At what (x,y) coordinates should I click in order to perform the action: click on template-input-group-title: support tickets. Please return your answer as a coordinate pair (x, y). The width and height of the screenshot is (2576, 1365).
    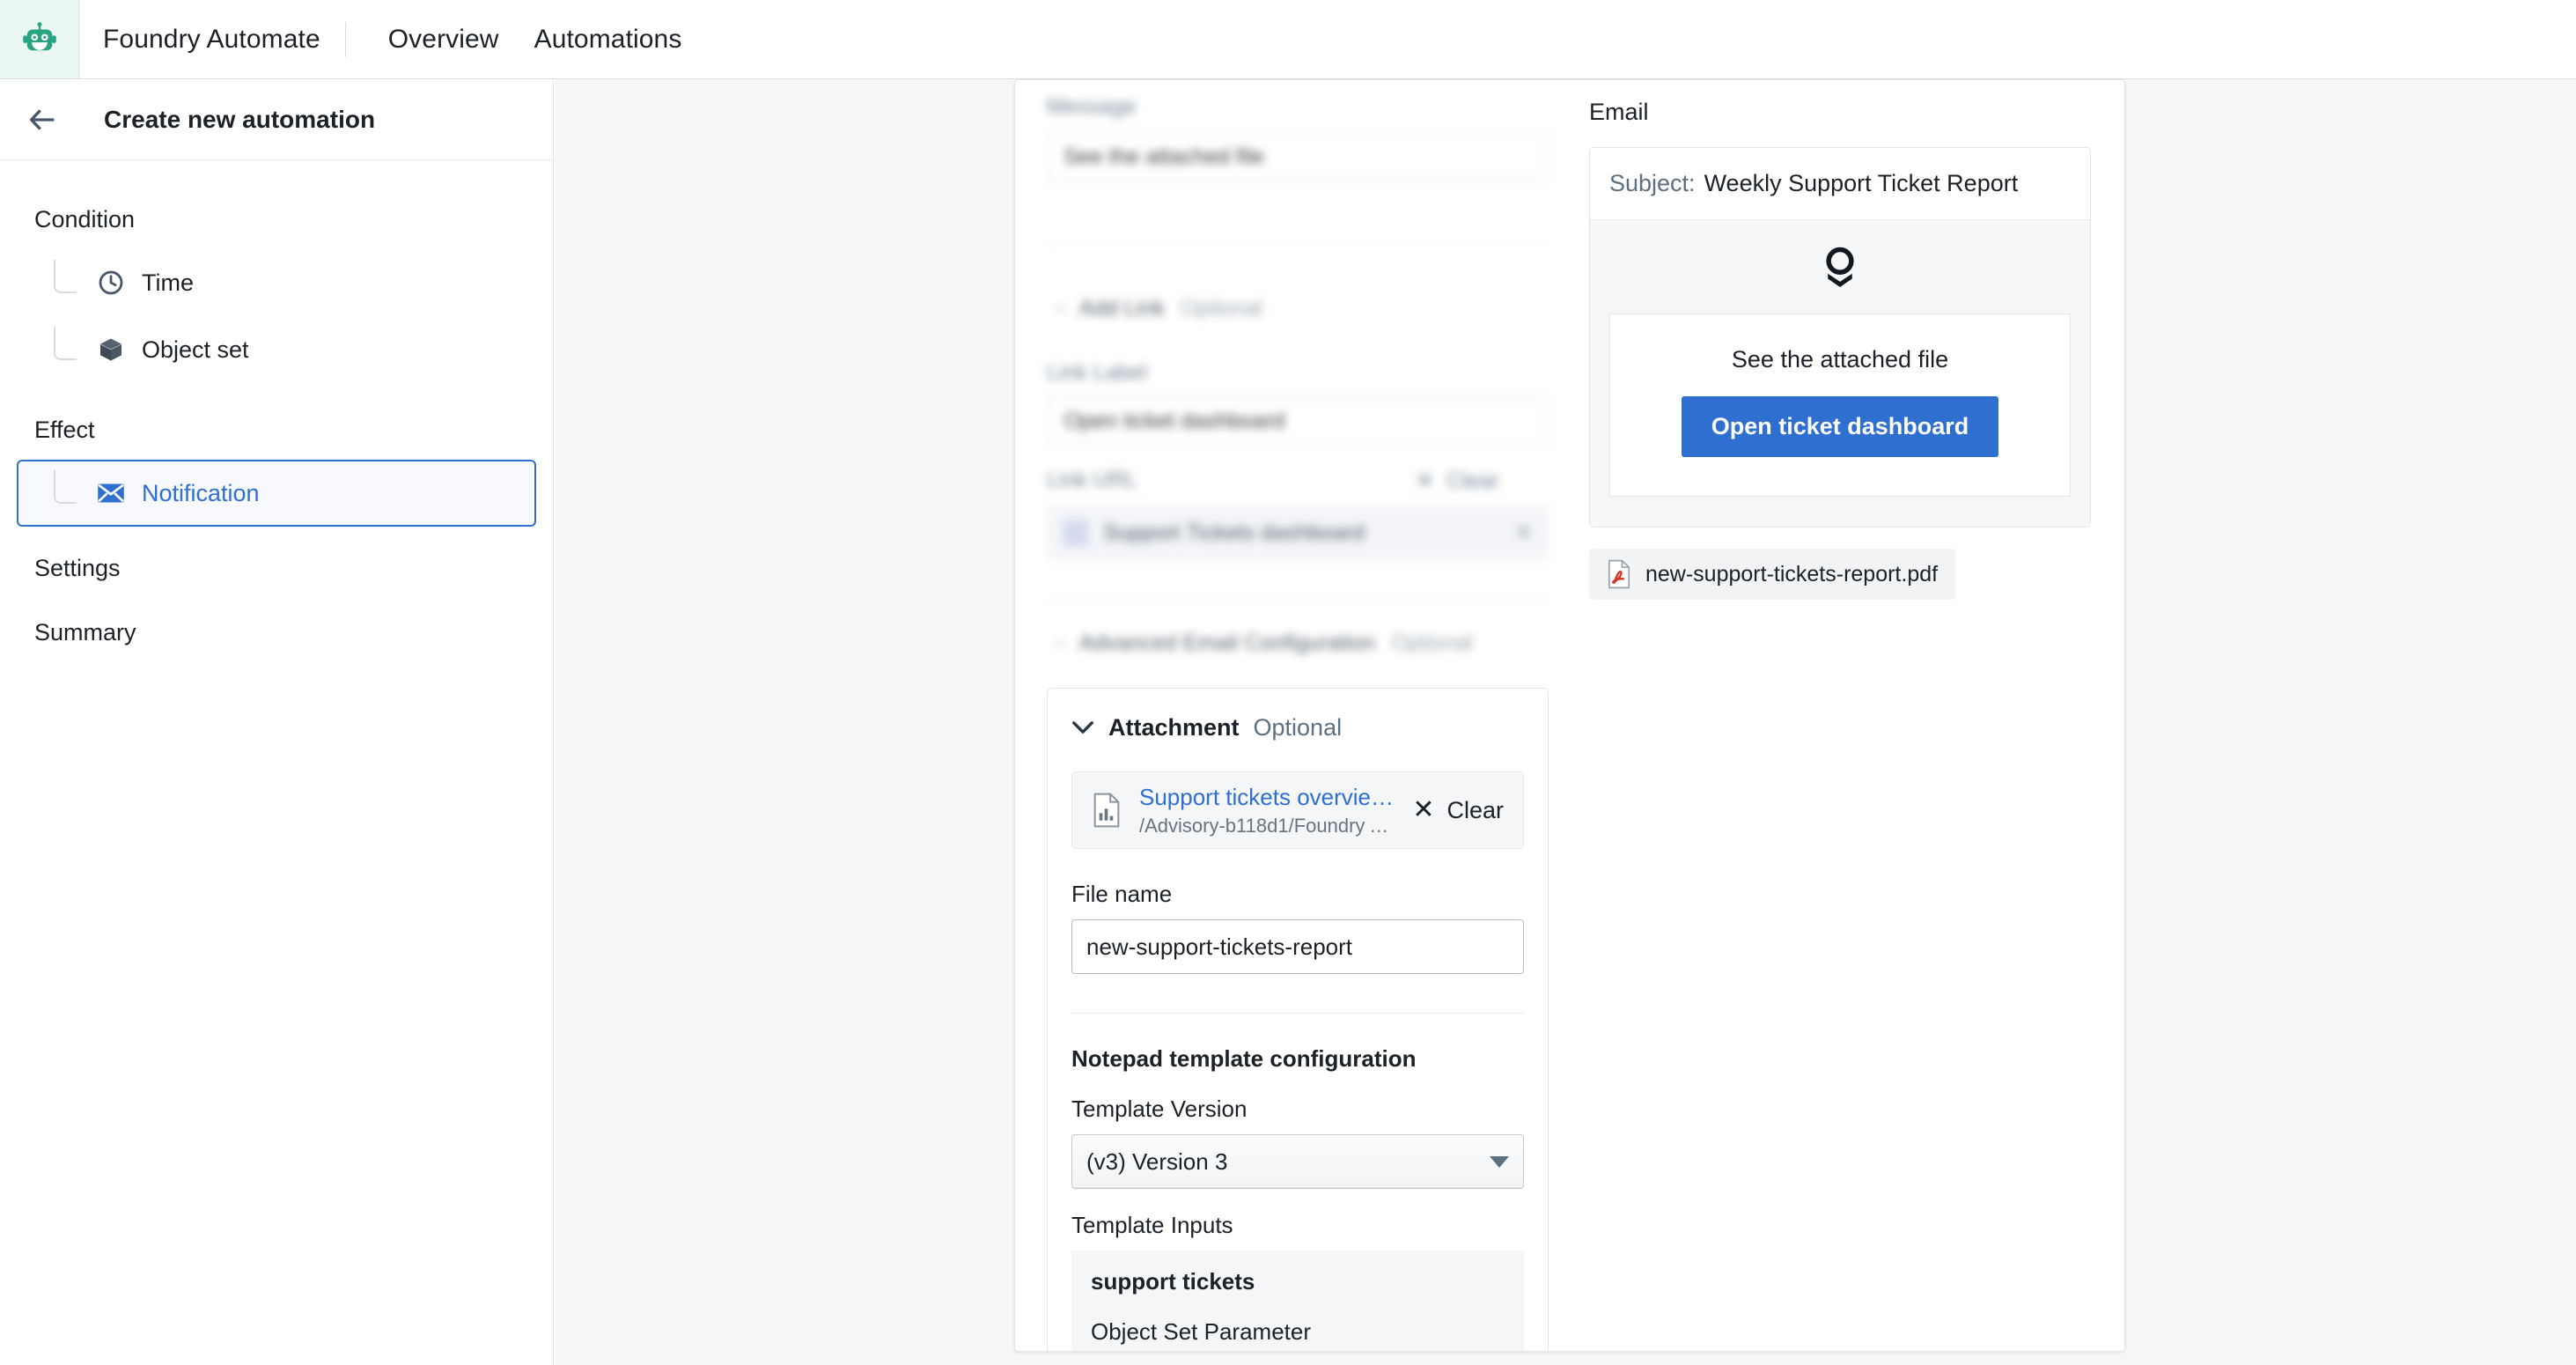
    Looking at the image, I should click on (1173, 1281).